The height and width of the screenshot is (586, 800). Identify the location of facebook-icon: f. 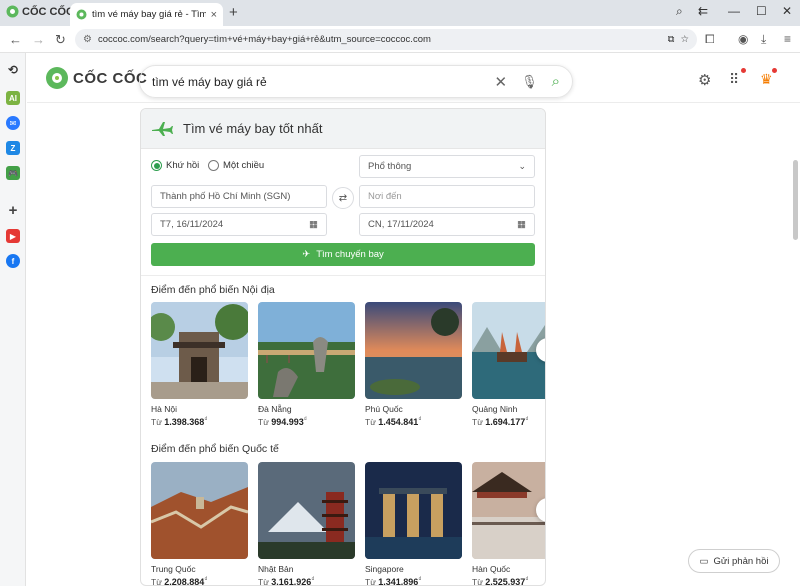
(13, 261).